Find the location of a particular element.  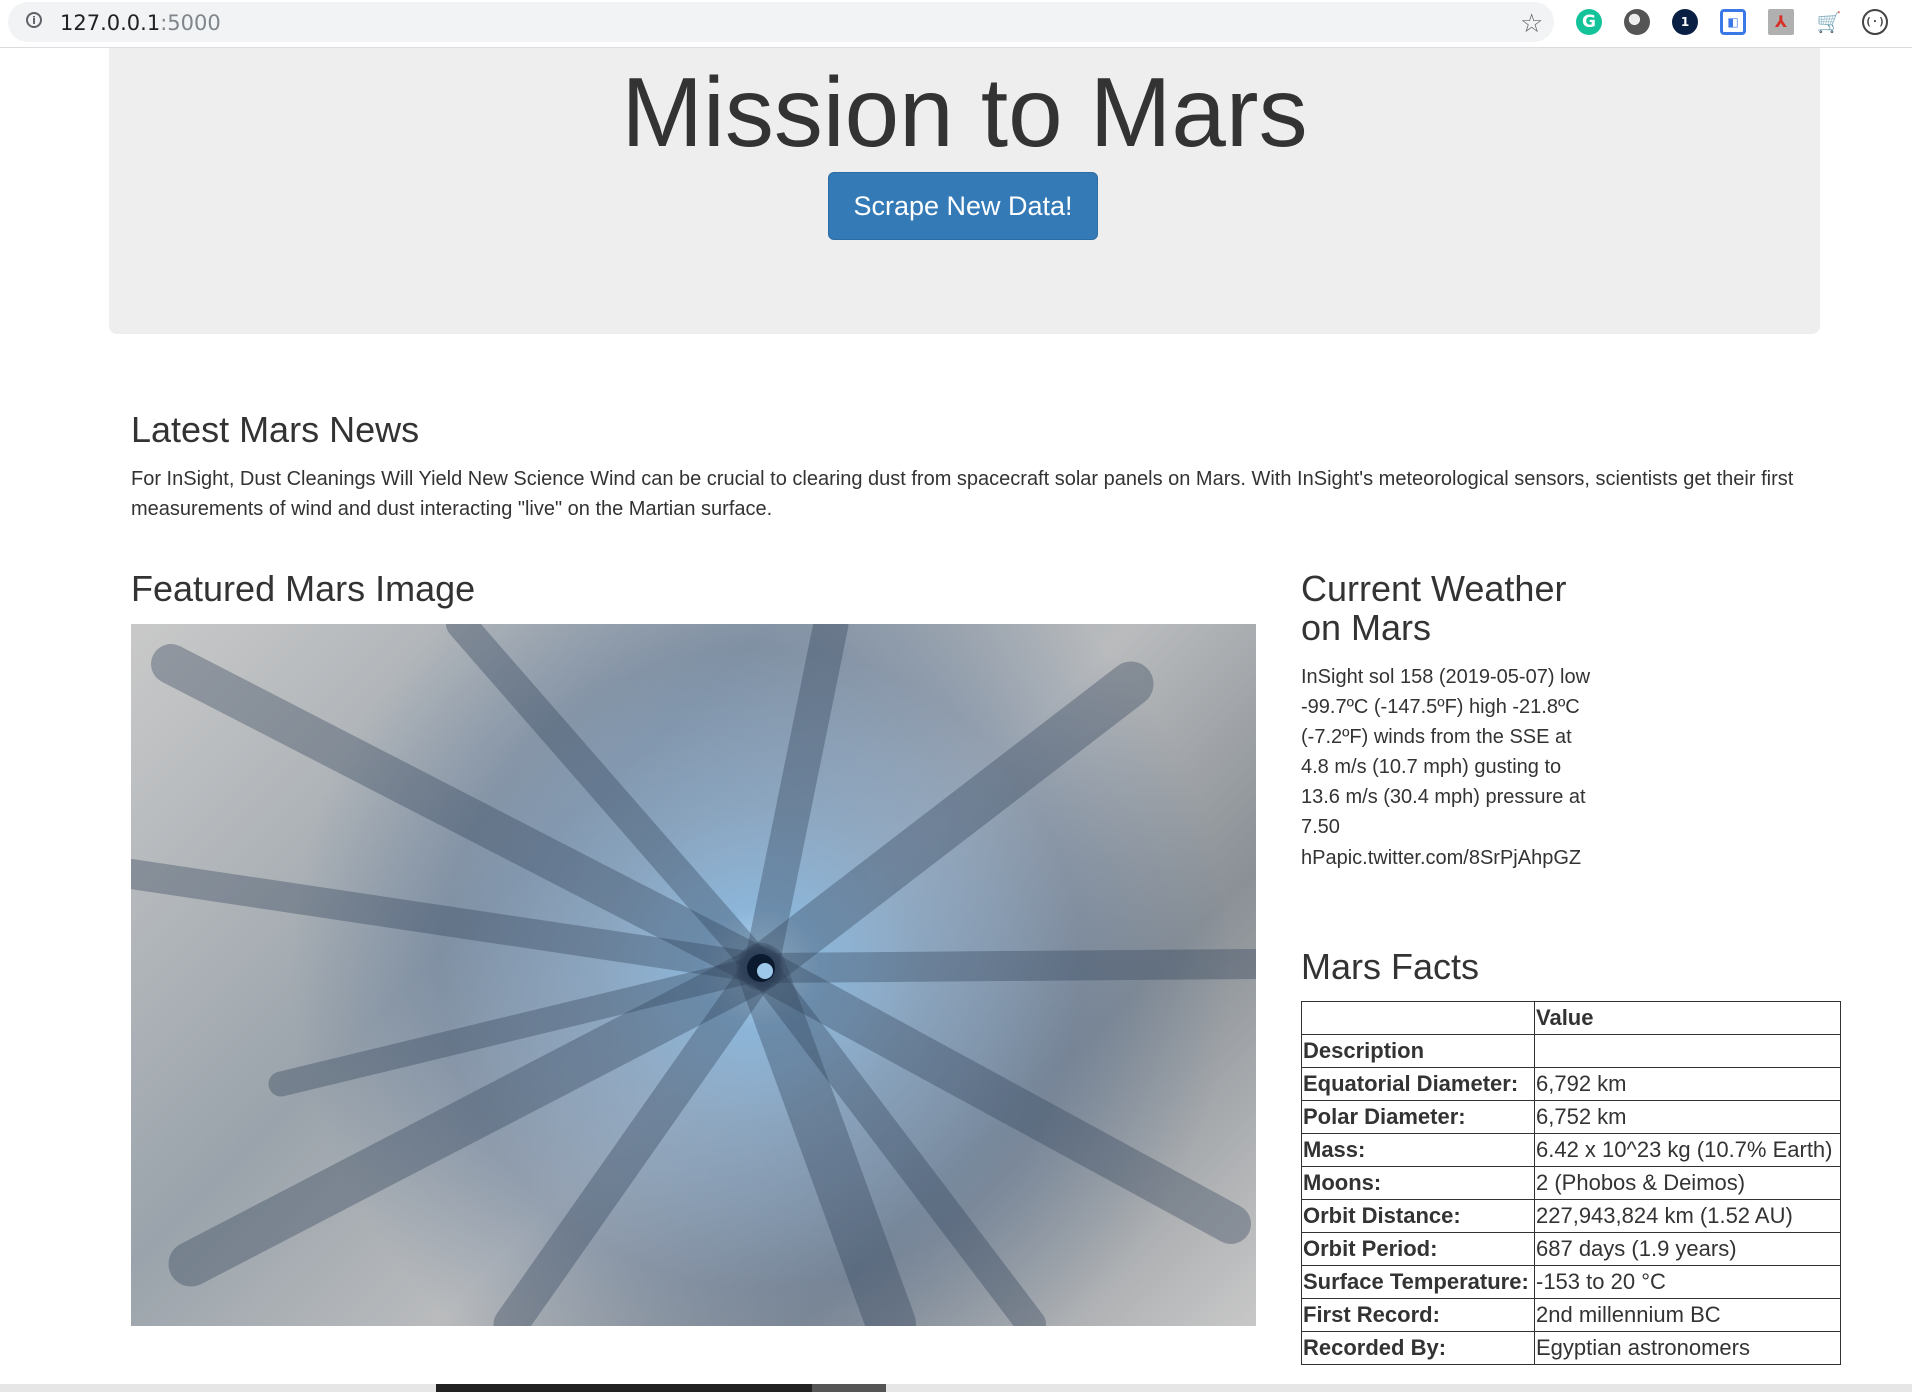

horizontal-scrollbar is located at coordinates (956, 1388).